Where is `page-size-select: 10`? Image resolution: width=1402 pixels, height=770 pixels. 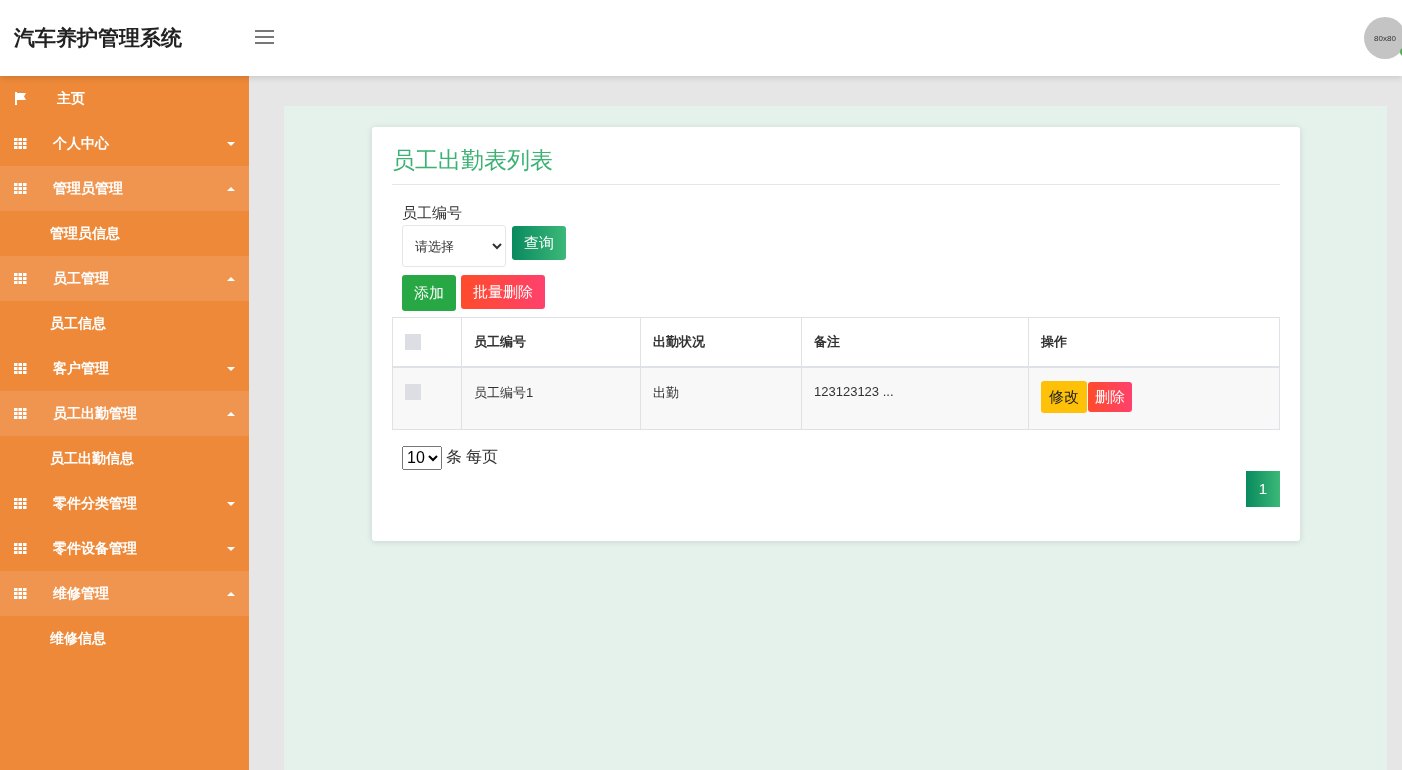
page-size-select: 10 is located at coordinates (422, 457).